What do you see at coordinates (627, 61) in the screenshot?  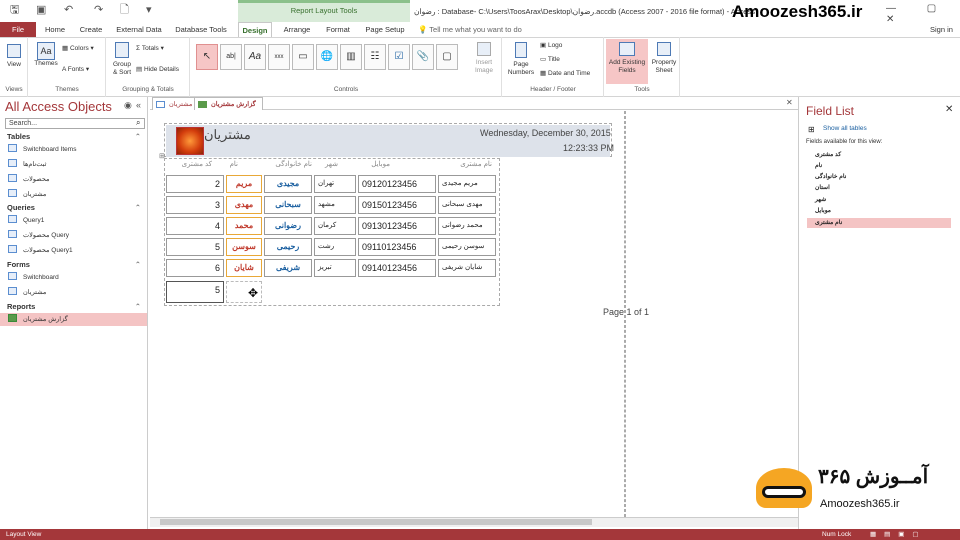 I see `add-existing-fields-button: Add Existing Fields` at bounding box center [627, 61].